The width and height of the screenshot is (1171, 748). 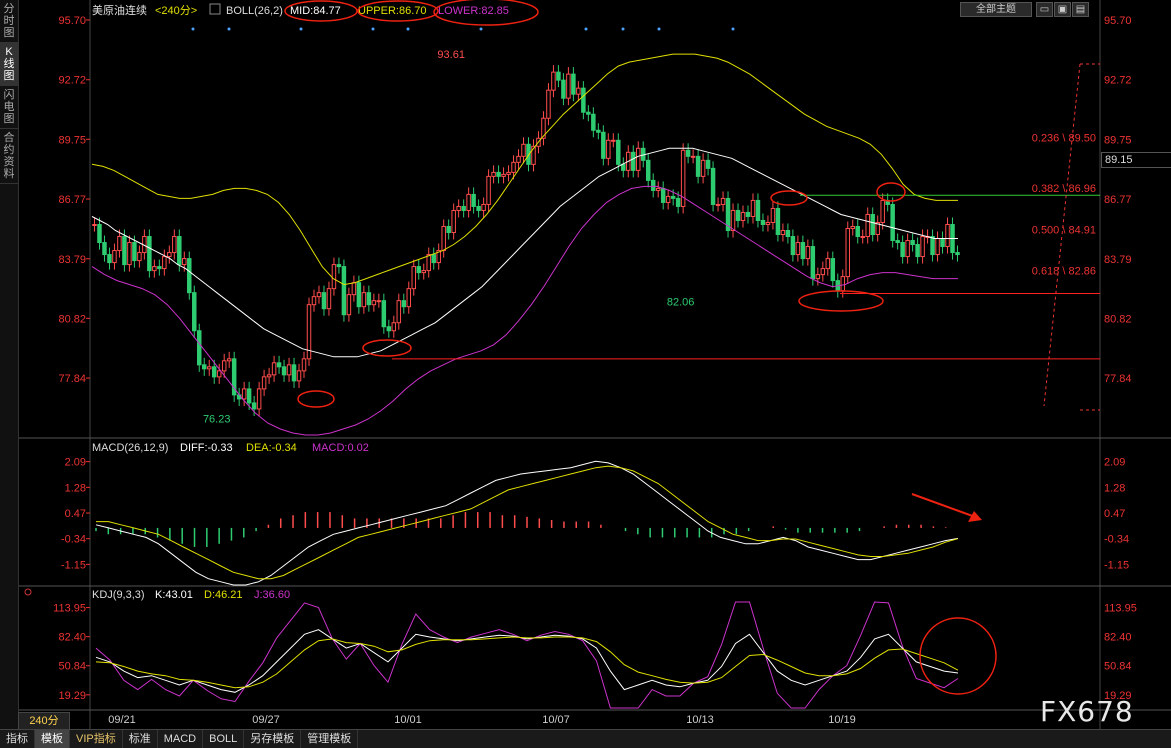 What do you see at coordinates (217, 419) in the screenshot?
I see `price-annotation: 76.23` at bounding box center [217, 419].